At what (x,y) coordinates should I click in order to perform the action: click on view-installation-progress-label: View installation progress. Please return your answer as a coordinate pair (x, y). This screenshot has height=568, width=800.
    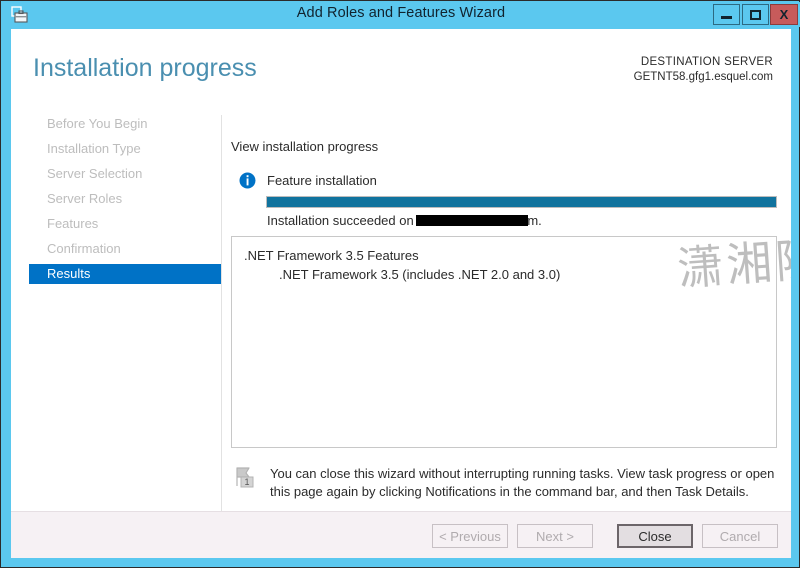
    Looking at the image, I should click on (305, 146).